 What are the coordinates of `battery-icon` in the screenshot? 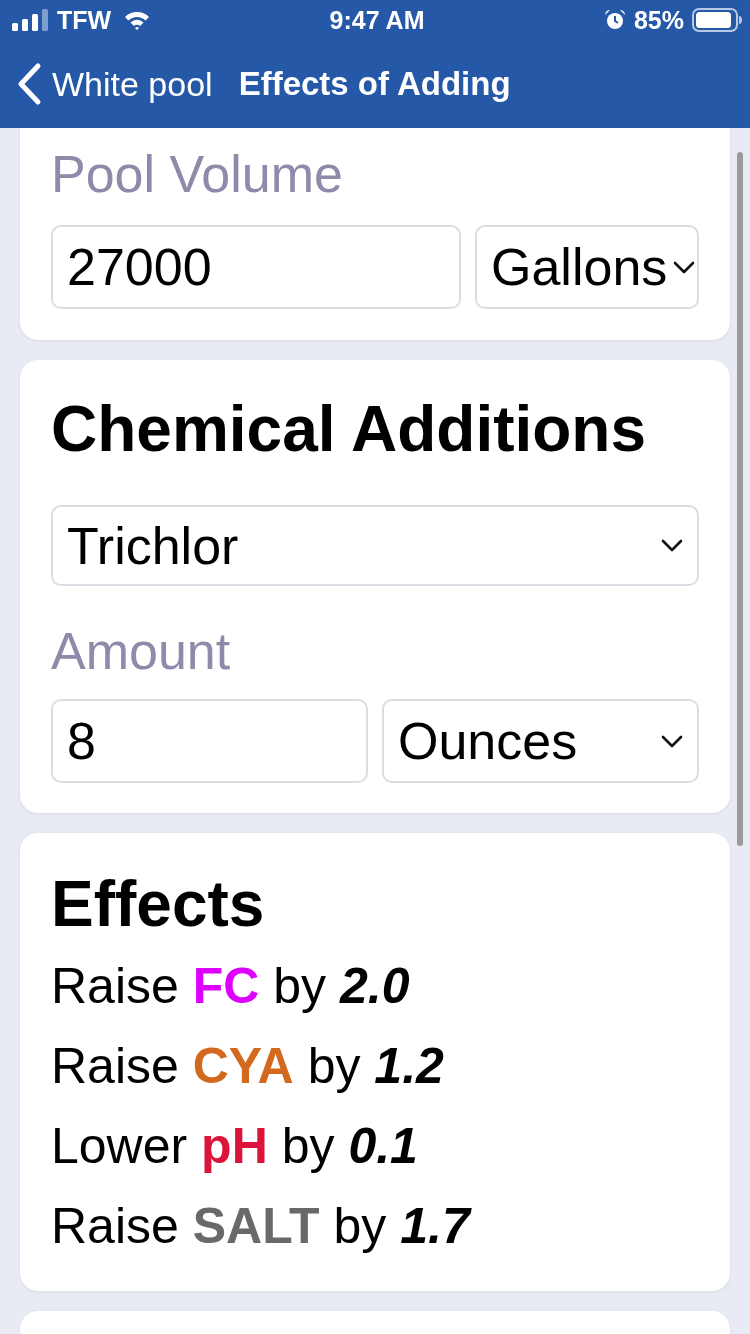 It's located at (717, 20).